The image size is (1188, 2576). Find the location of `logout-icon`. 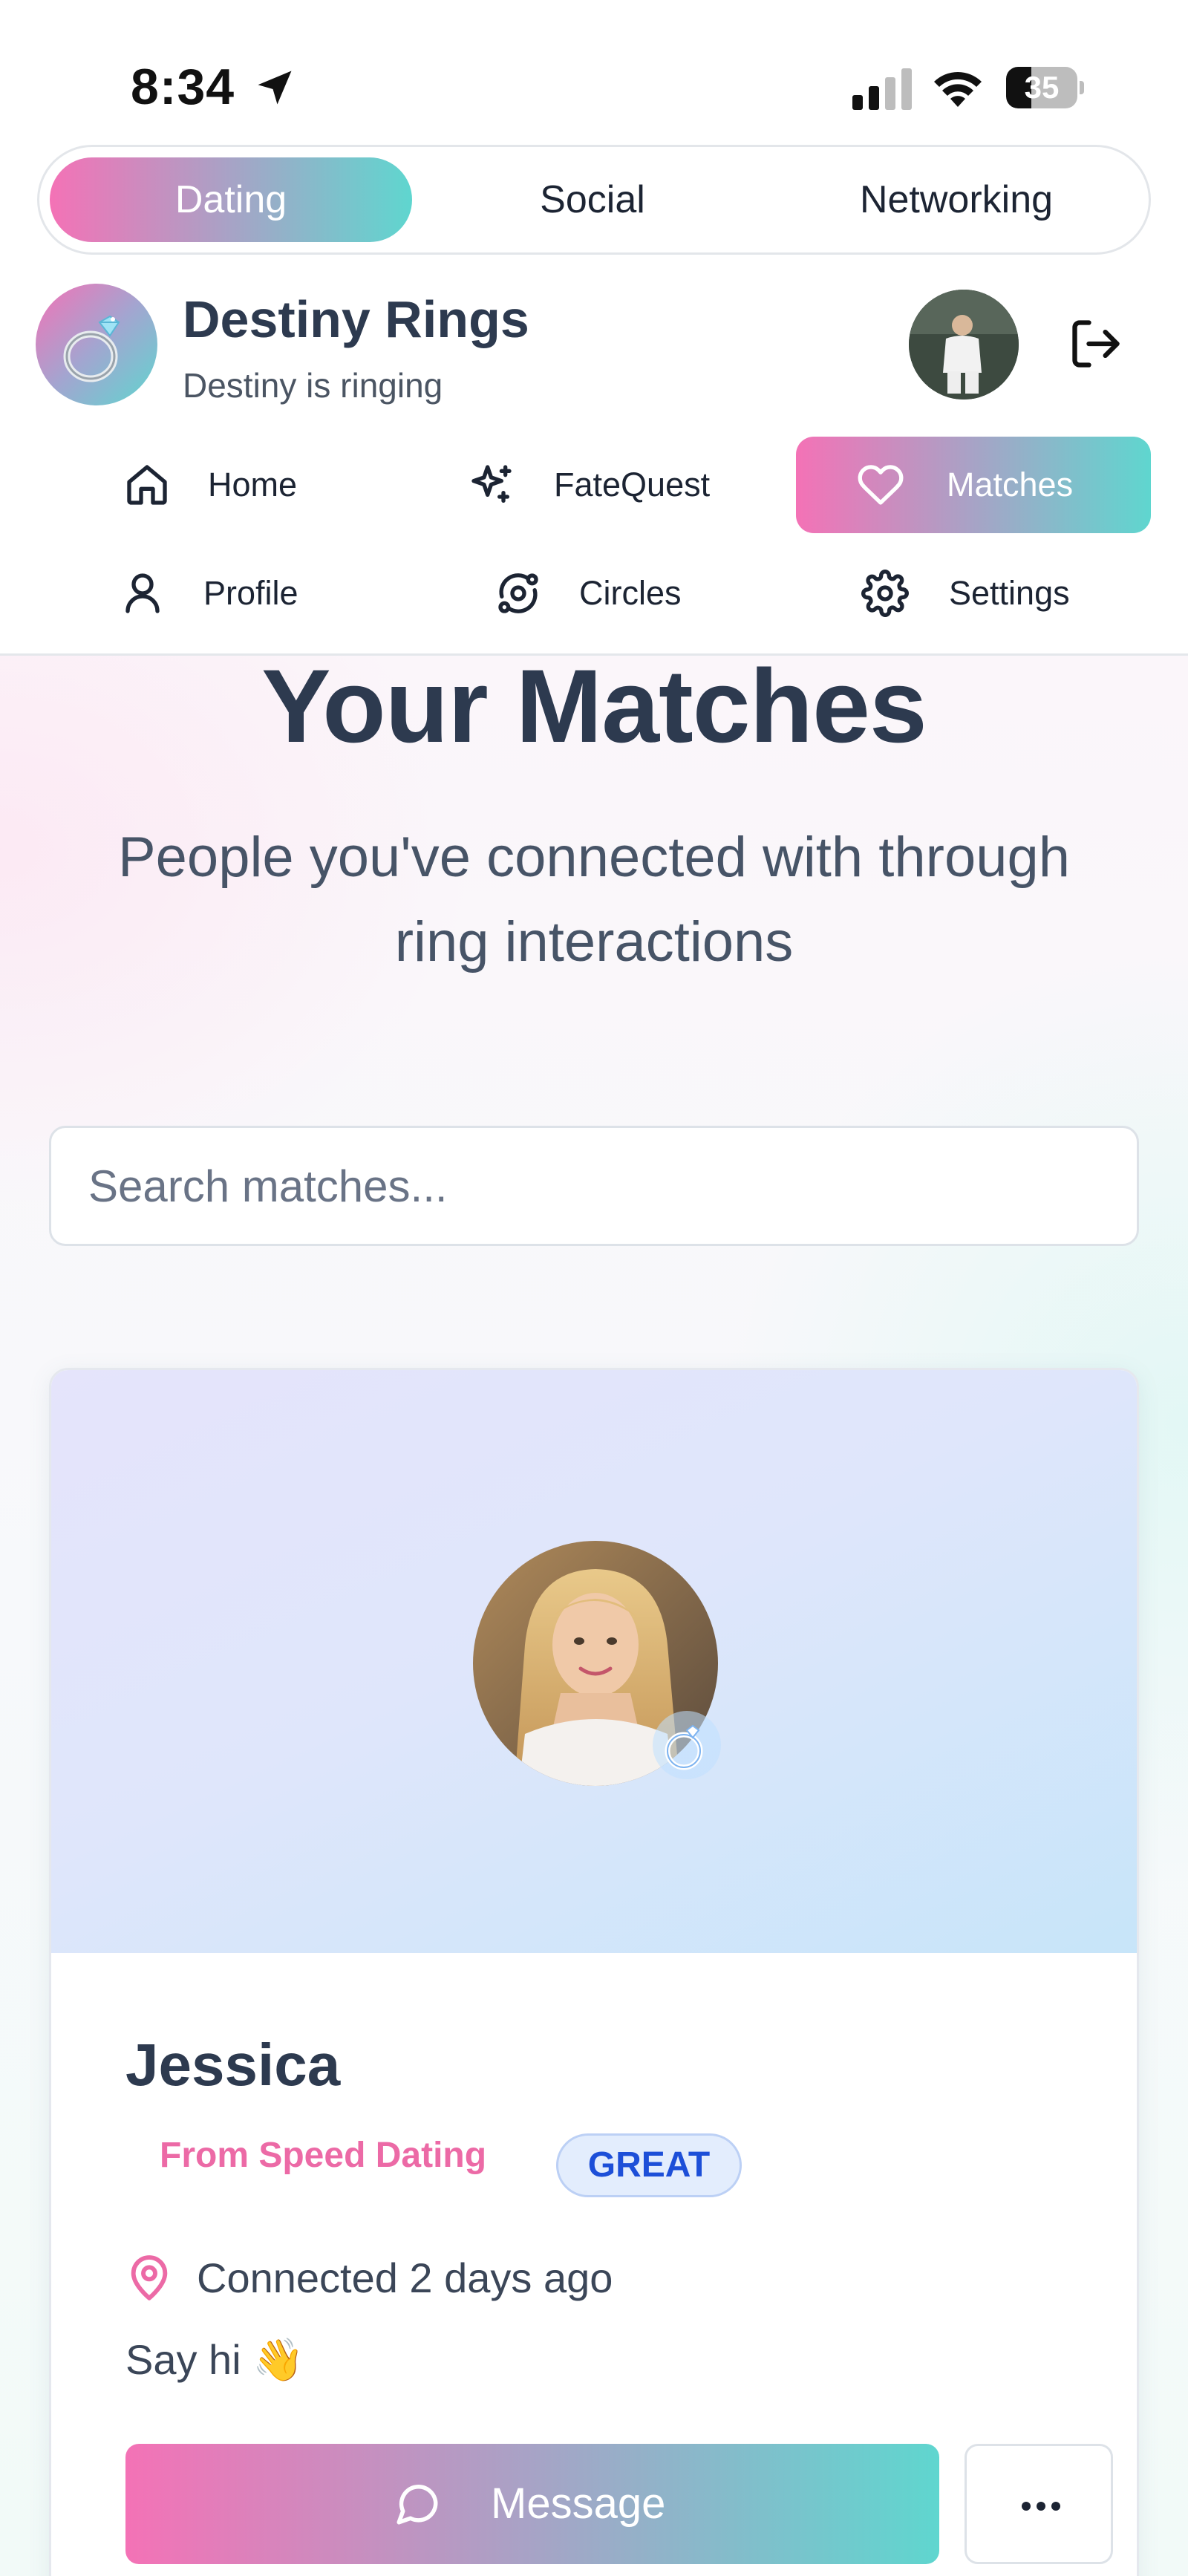

logout-icon is located at coordinates (1096, 344).